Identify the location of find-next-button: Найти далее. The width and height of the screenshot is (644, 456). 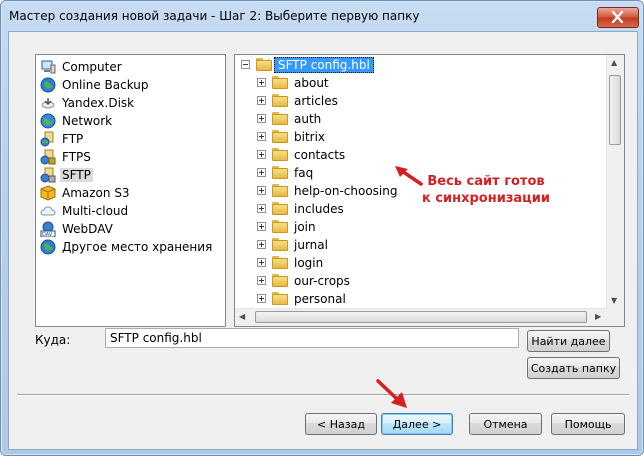
(568, 341).